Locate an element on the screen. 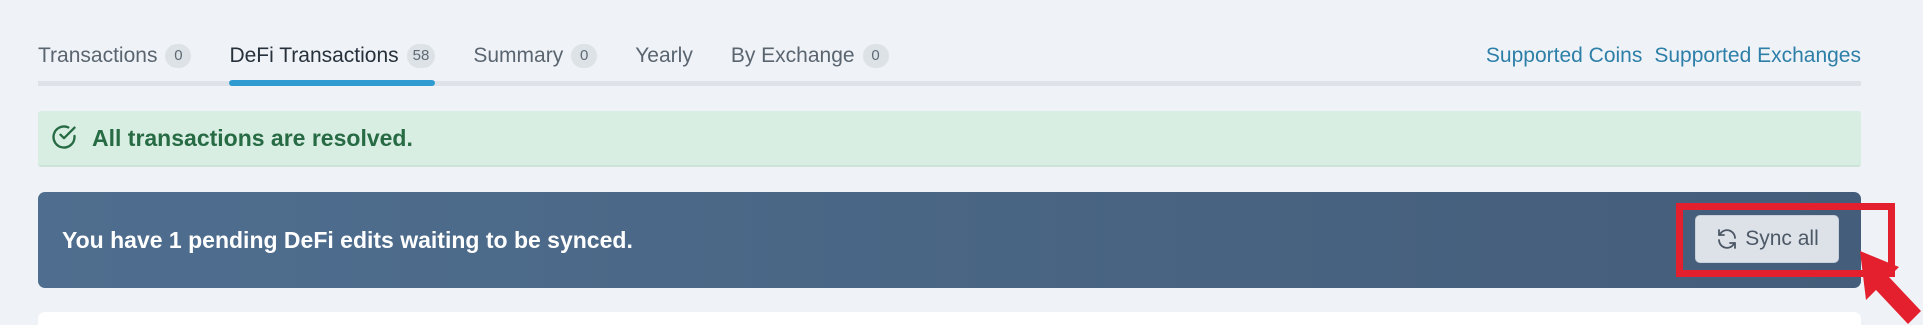  sync-all-button: Sync all is located at coordinates (1767, 239).